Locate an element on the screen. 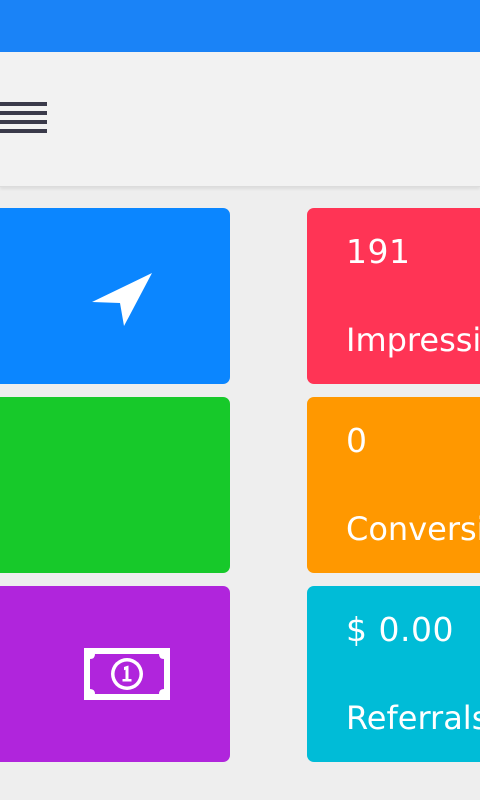 The height and width of the screenshot is (800, 480). money-bill-icon is located at coordinates (127, 676).